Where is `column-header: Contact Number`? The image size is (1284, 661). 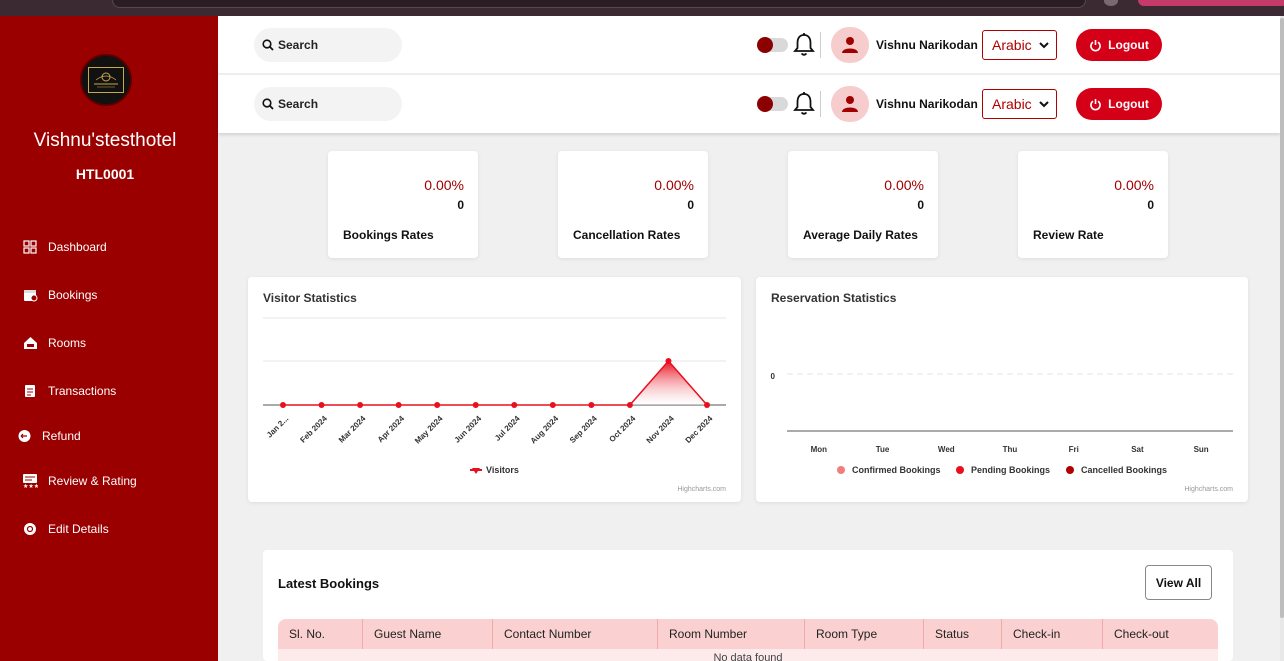 column-header: Contact Number is located at coordinates (575, 634).